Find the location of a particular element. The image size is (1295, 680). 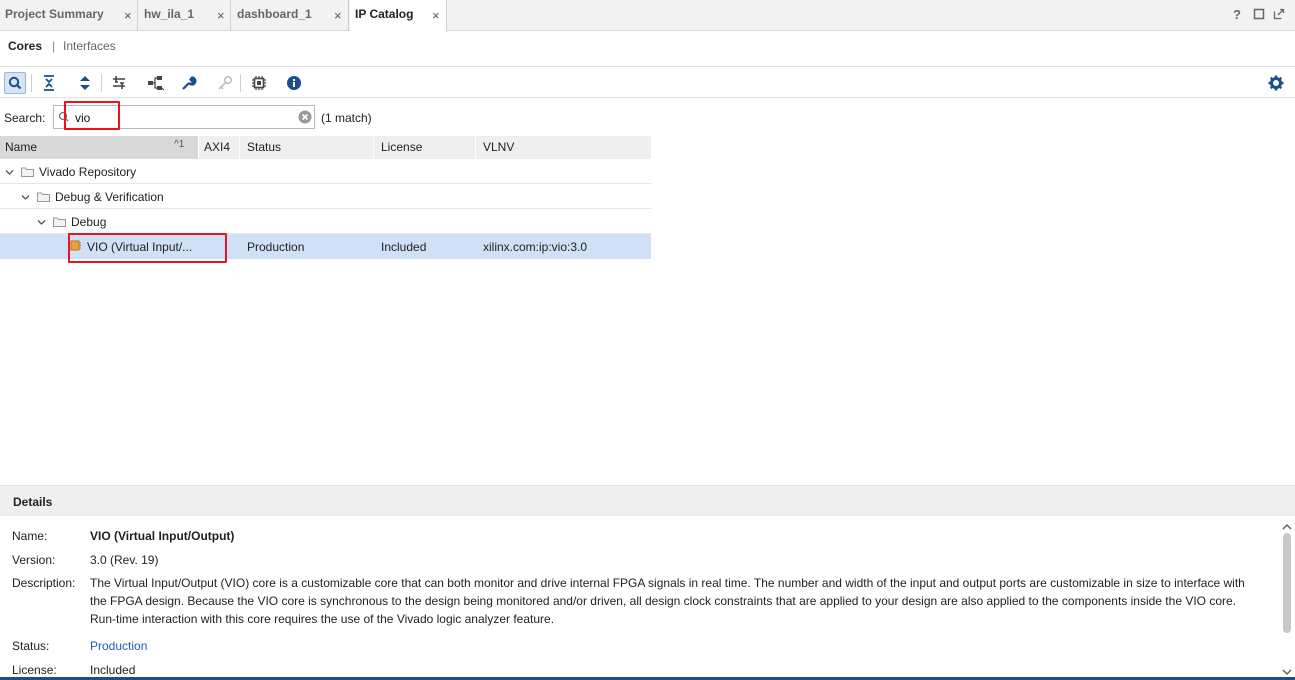

ip-vlnv: xilinx.com:ip:vio:3.0 is located at coordinates (535, 247).